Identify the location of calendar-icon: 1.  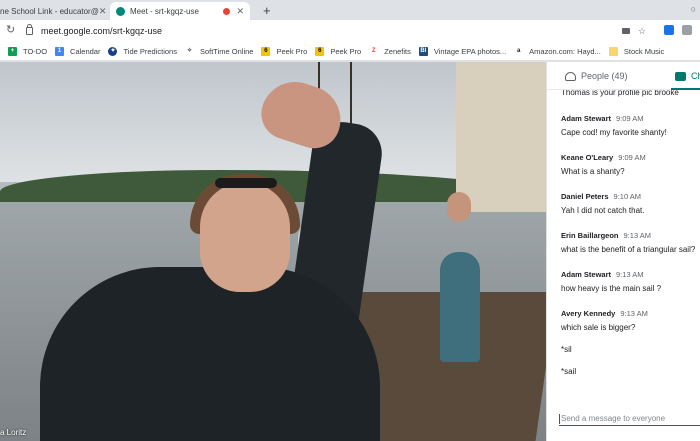
(60, 51).